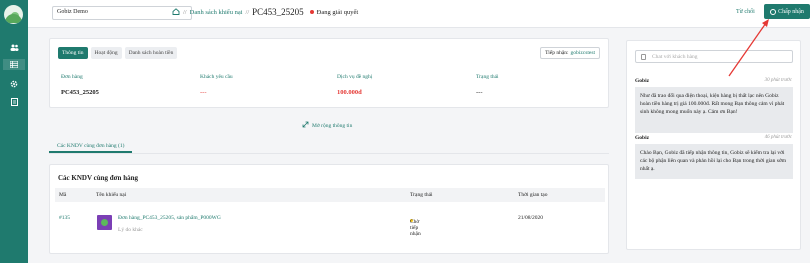 Image resolution: width=810 pixels, height=263 pixels. Describe the element at coordinates (487, 77) in the screenshot. I see `field-label: Trạng thái` at that location.